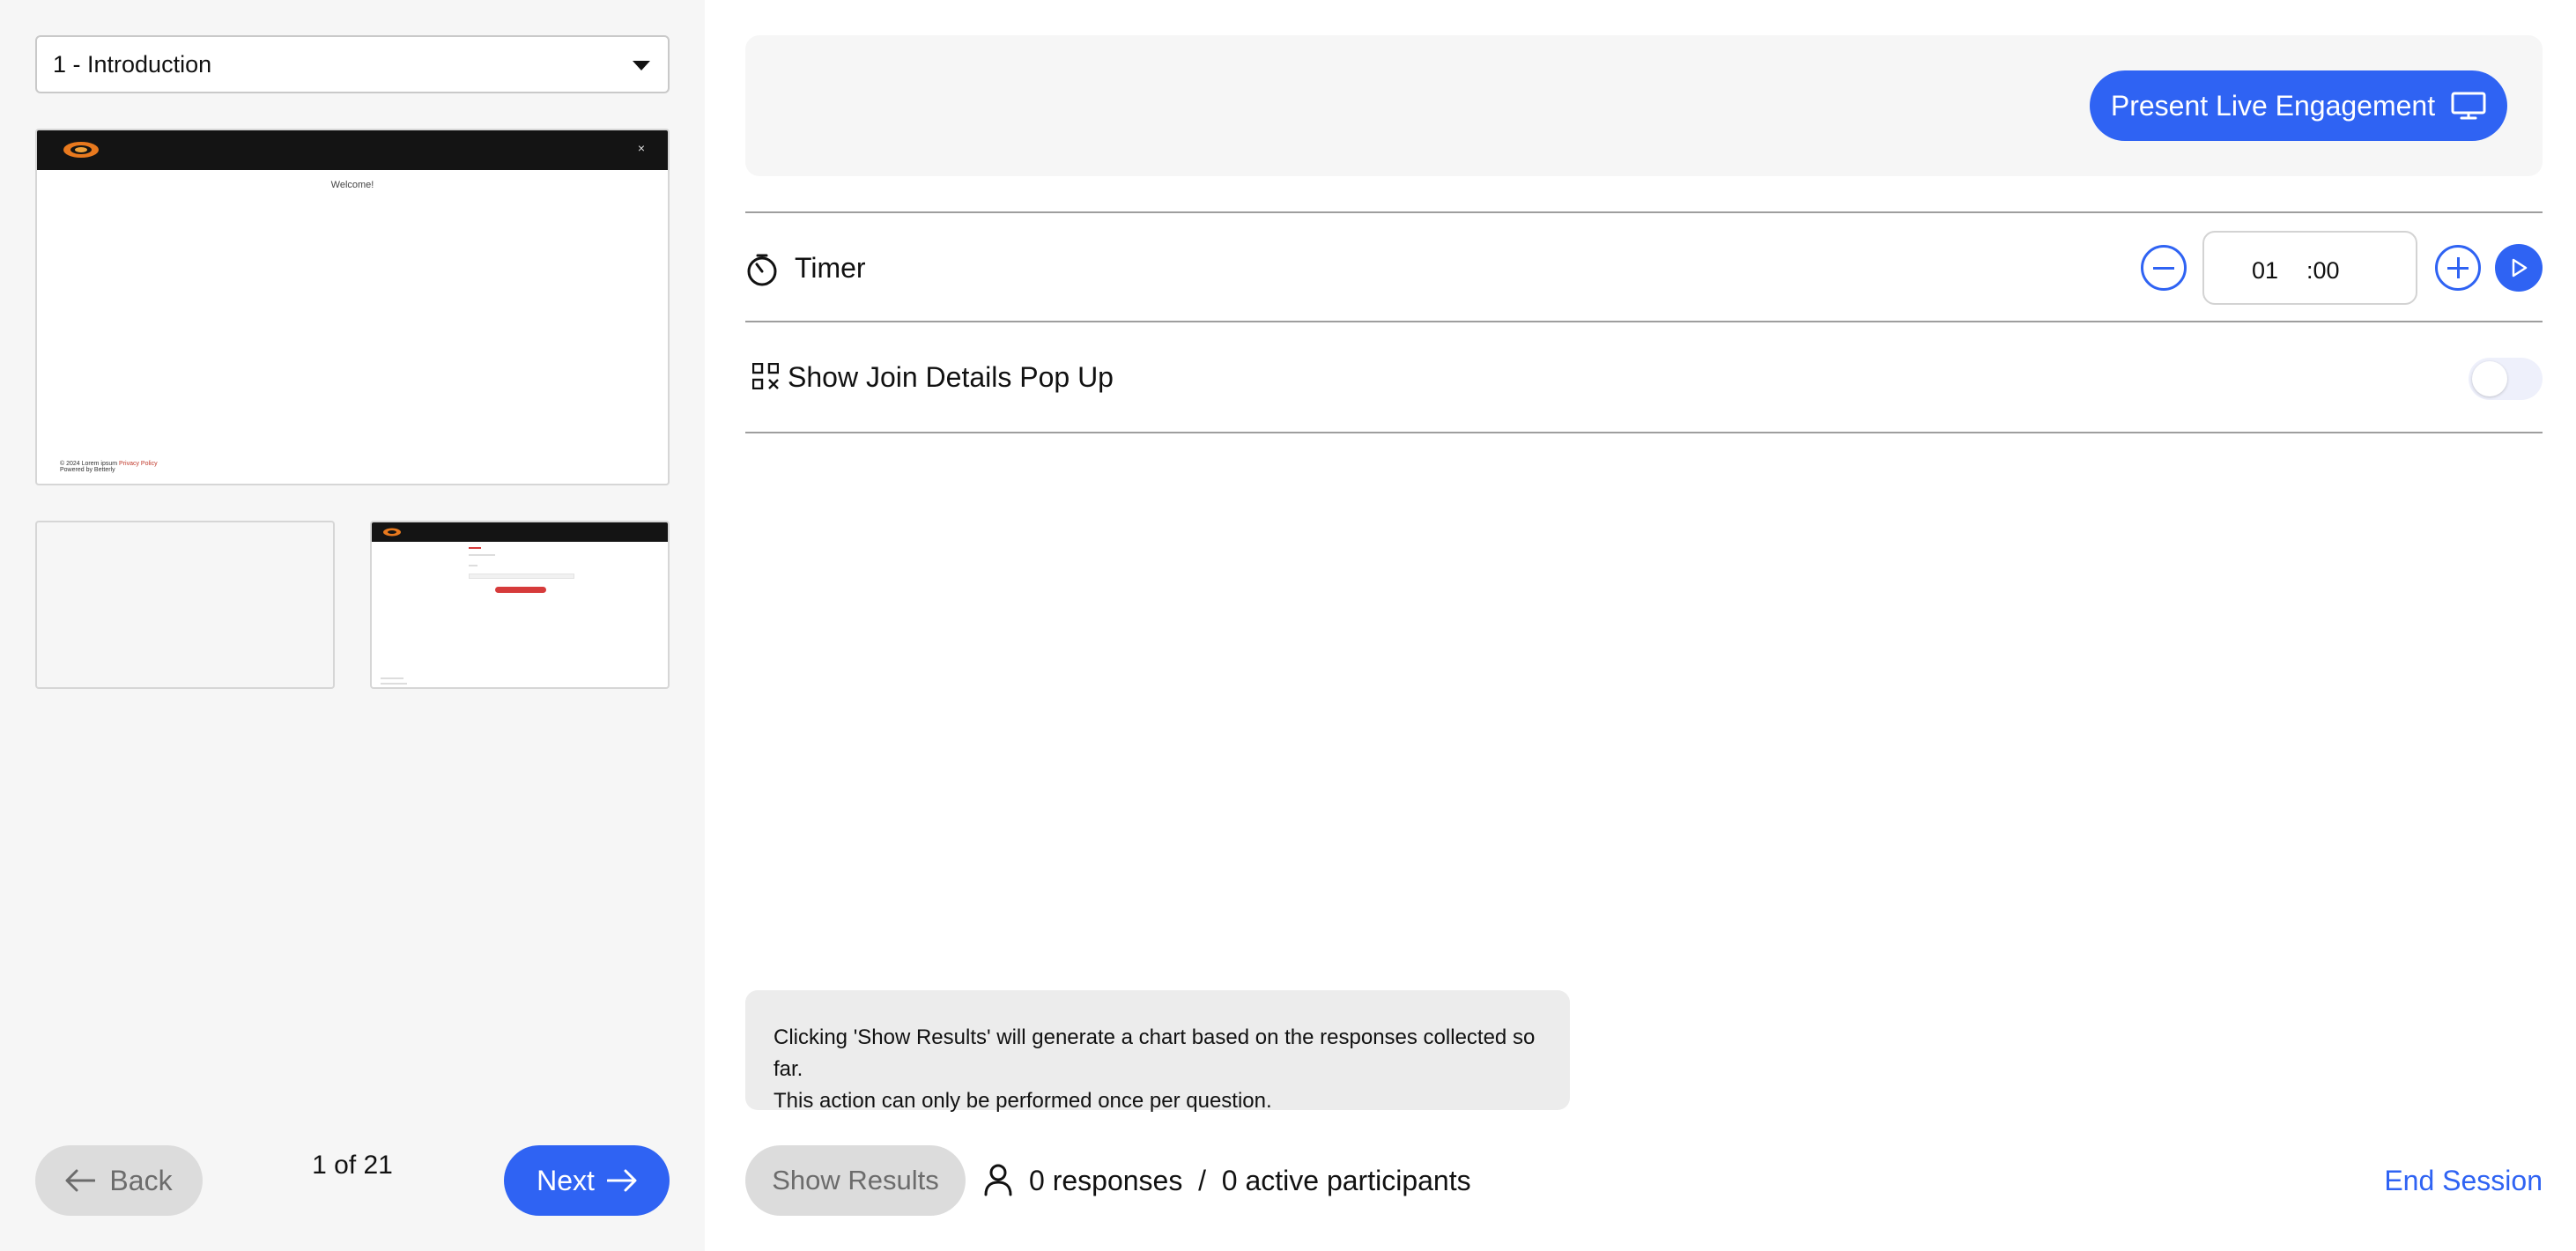 Image resolution: width=2576 pixels, height=1251 pixels. I want to click on qr-code-icon, so click(766, 376).